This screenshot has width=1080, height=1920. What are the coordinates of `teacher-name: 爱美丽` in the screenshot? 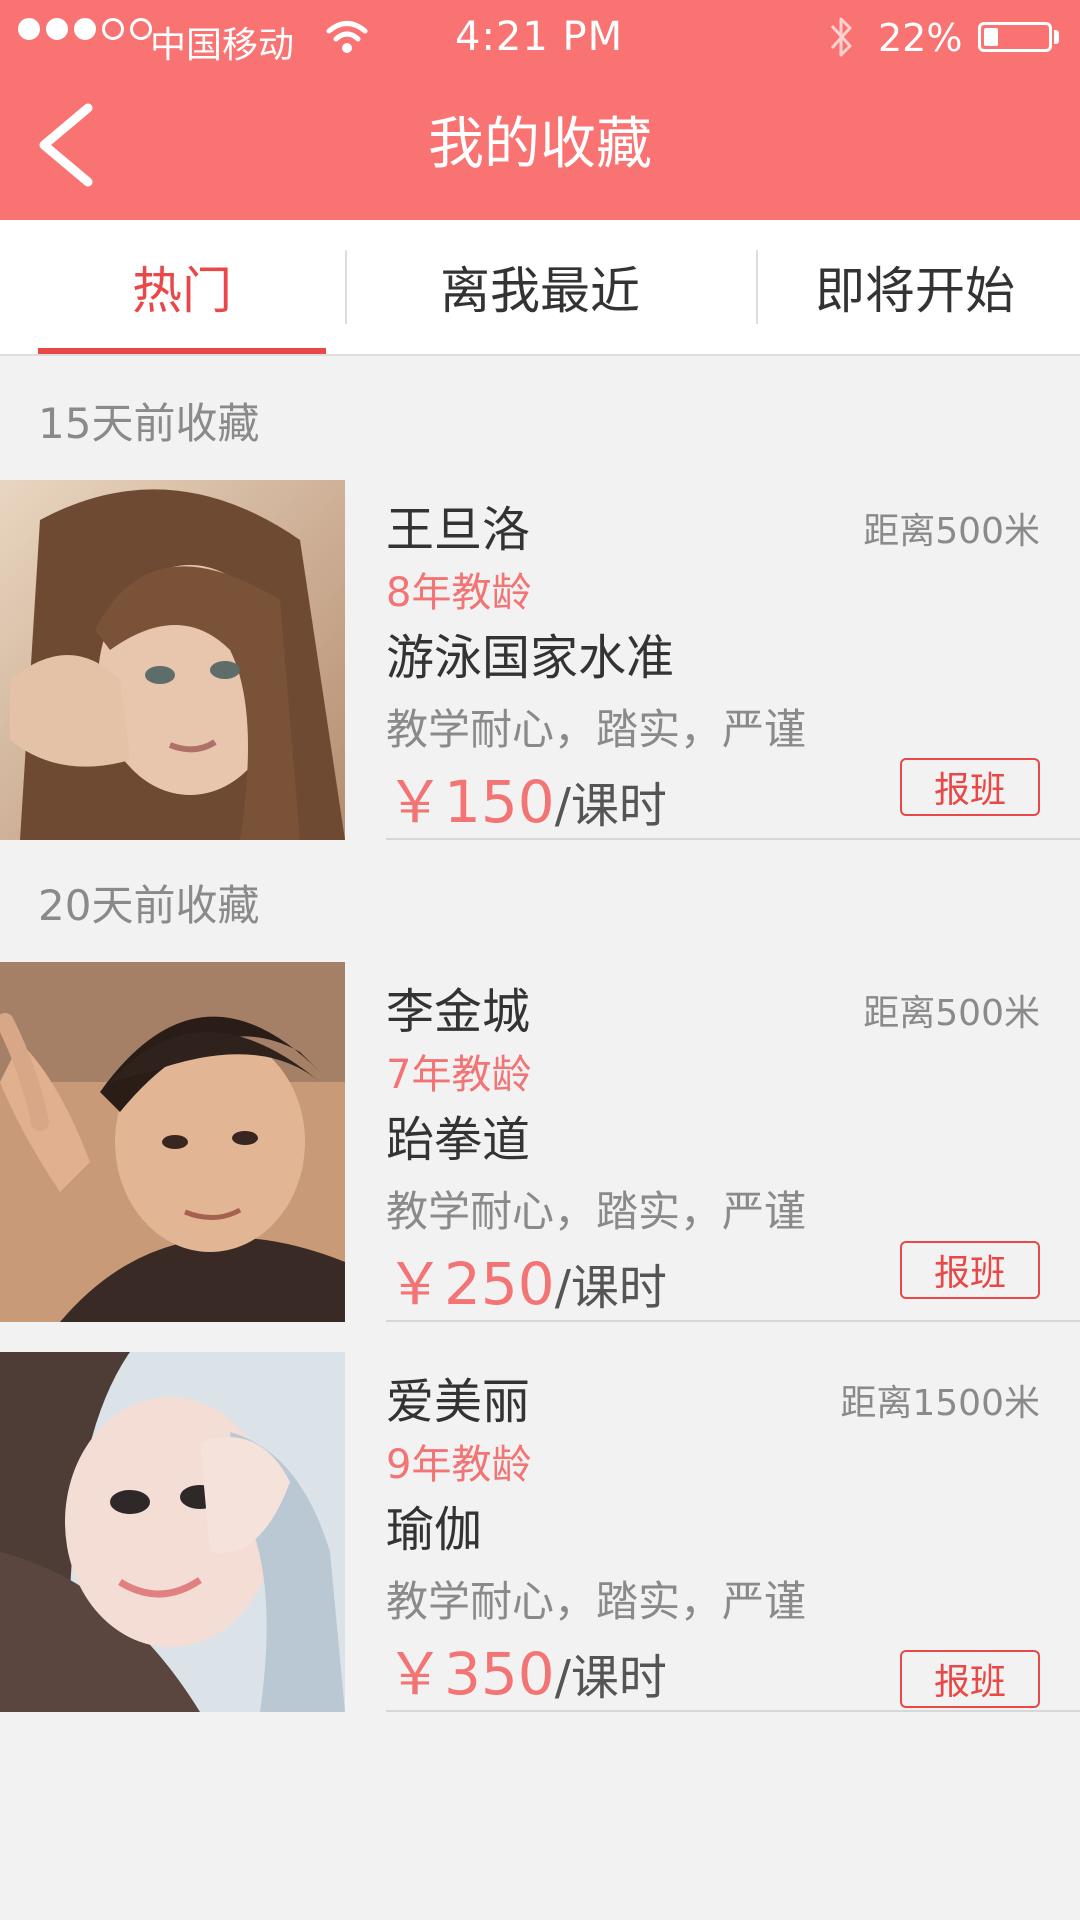 It's located at (458, 1402).